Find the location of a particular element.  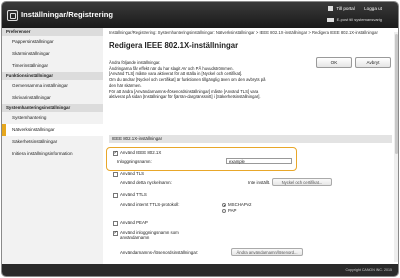

sidebar-item-display: Skärminställningar is located at coordinates (52, 54).